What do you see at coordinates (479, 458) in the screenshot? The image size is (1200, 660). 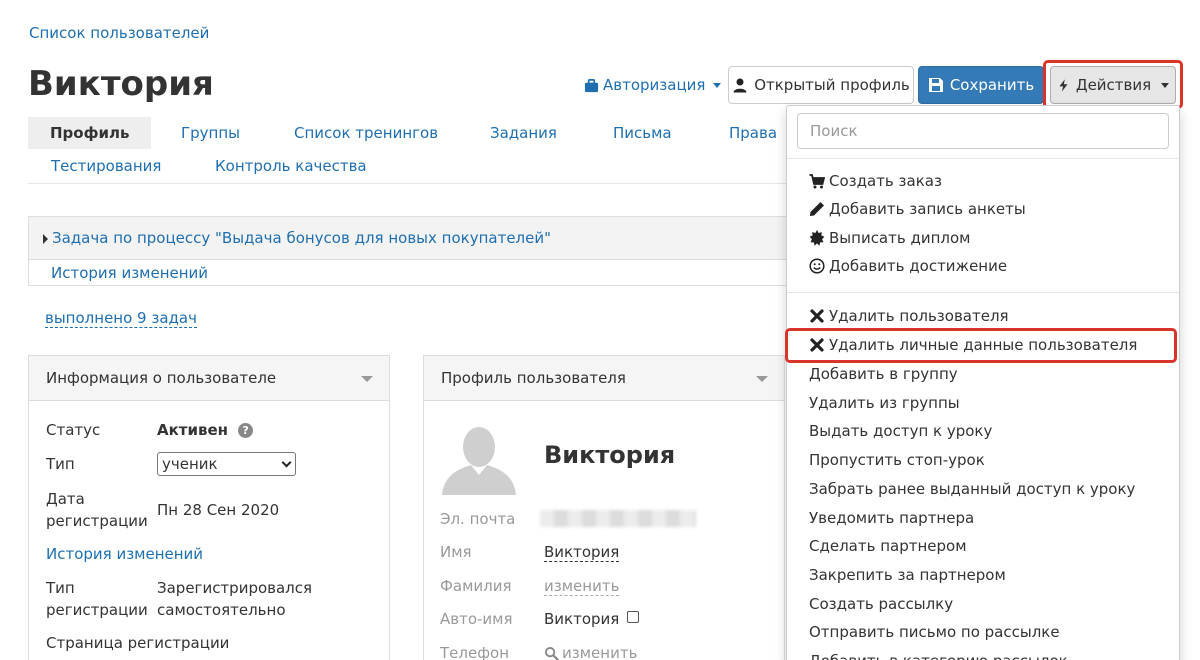 I see `avatar` at bounding box center [479, 458].